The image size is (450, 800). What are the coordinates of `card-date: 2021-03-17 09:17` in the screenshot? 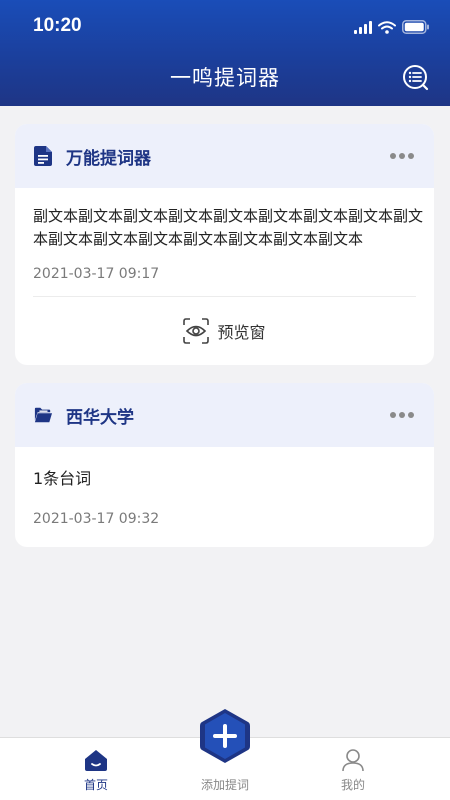 It's located at (96, 274).